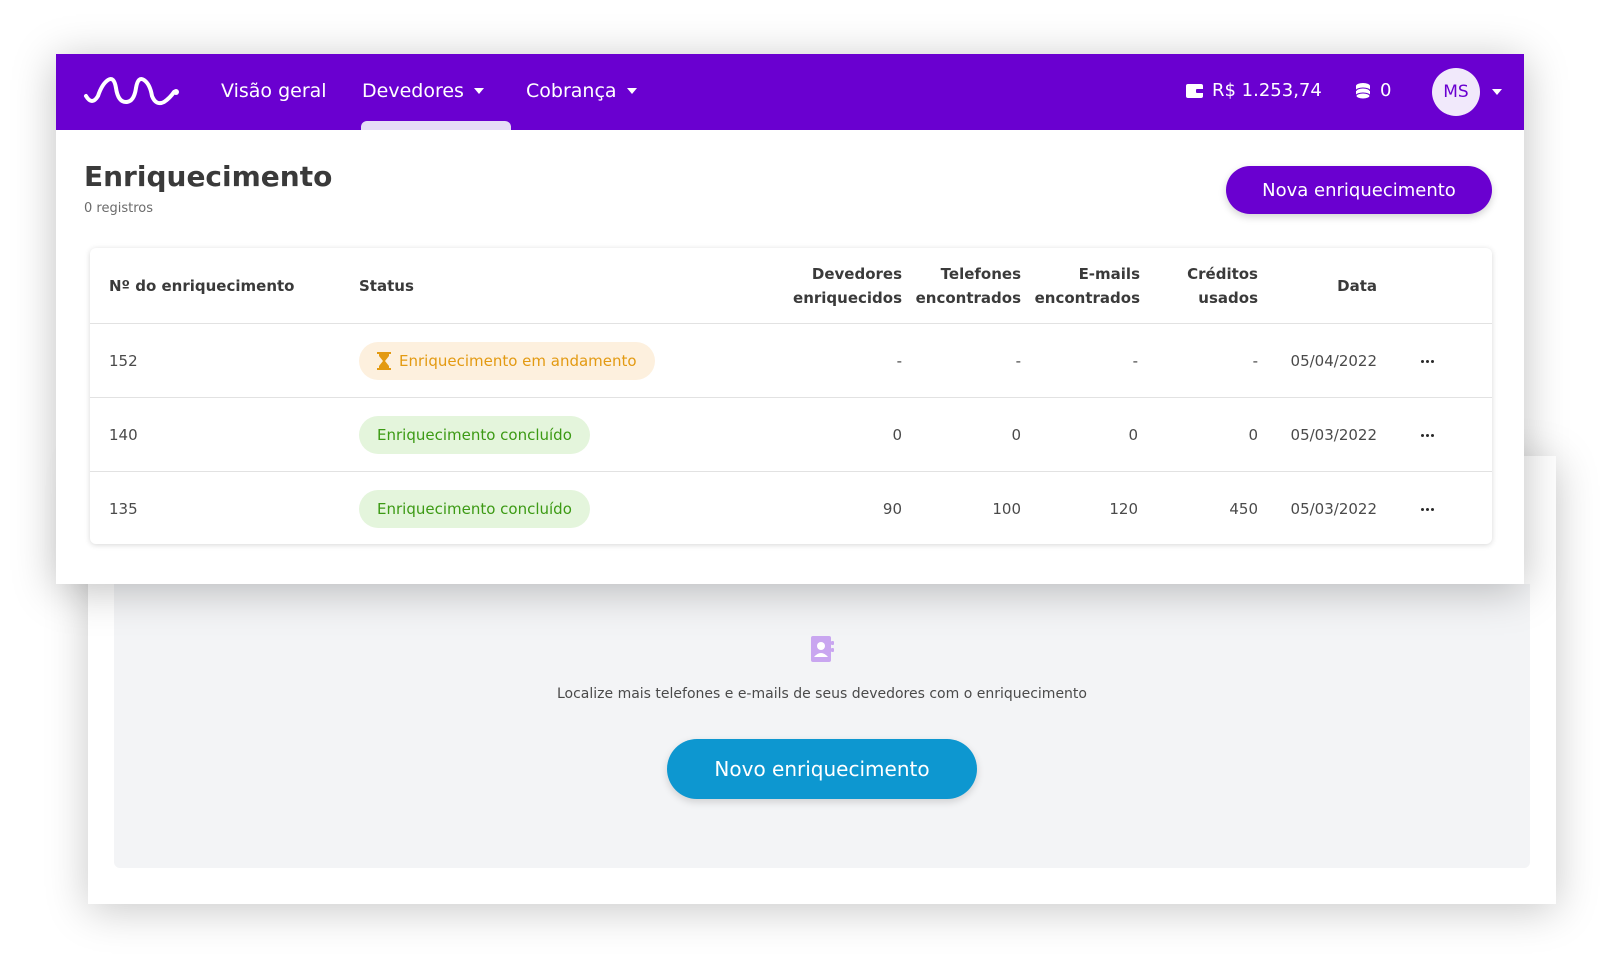 Image resolution: width=1608 pixels, height=960 pixels. Describe the element at coordinates (1357, 286) in the screenshot. I see `header-data: Data` at that location.